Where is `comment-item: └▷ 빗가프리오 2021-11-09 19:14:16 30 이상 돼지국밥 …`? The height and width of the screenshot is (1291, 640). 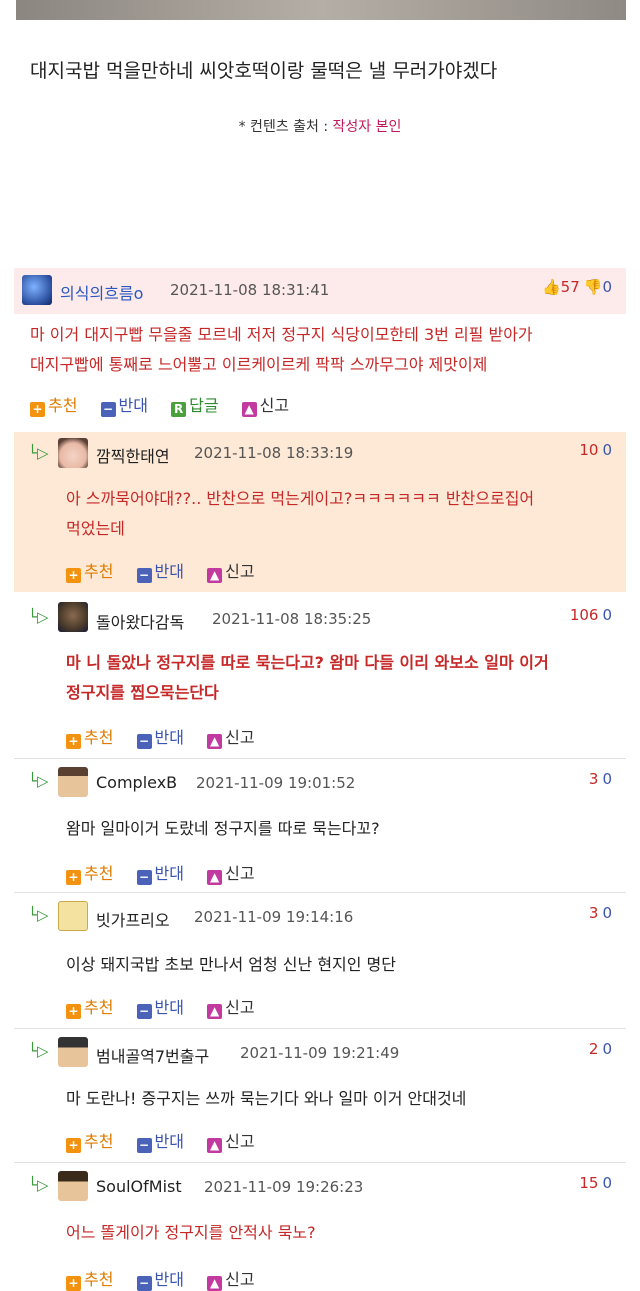 comment-item: └▷ 빗가프리오 2021-11-09 19:14:16 30 이상 돼지국밥 … is located at coordinates (320, 961).